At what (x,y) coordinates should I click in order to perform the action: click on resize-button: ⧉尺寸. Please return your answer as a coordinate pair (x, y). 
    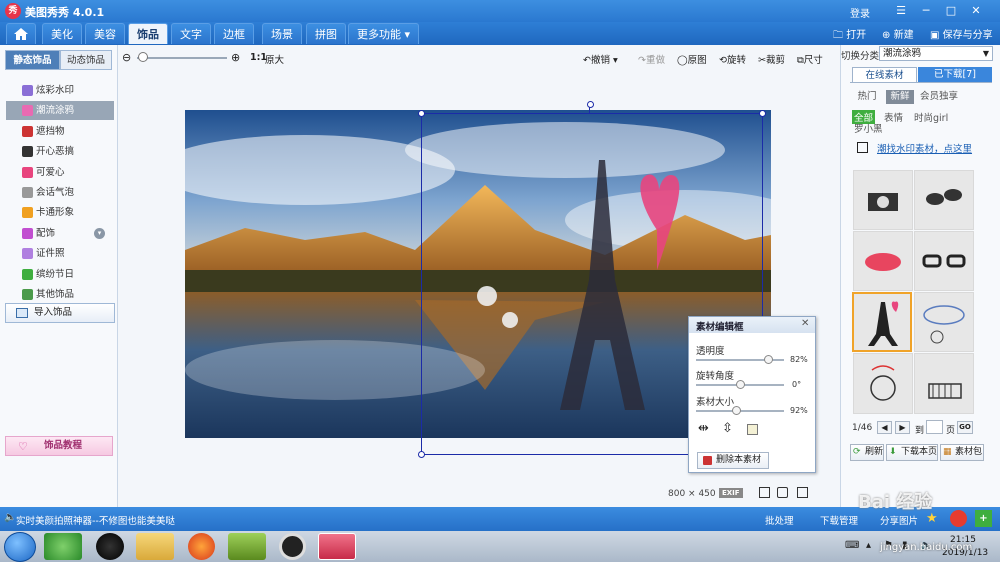
    Looking at the image, I should click on (810, 59).